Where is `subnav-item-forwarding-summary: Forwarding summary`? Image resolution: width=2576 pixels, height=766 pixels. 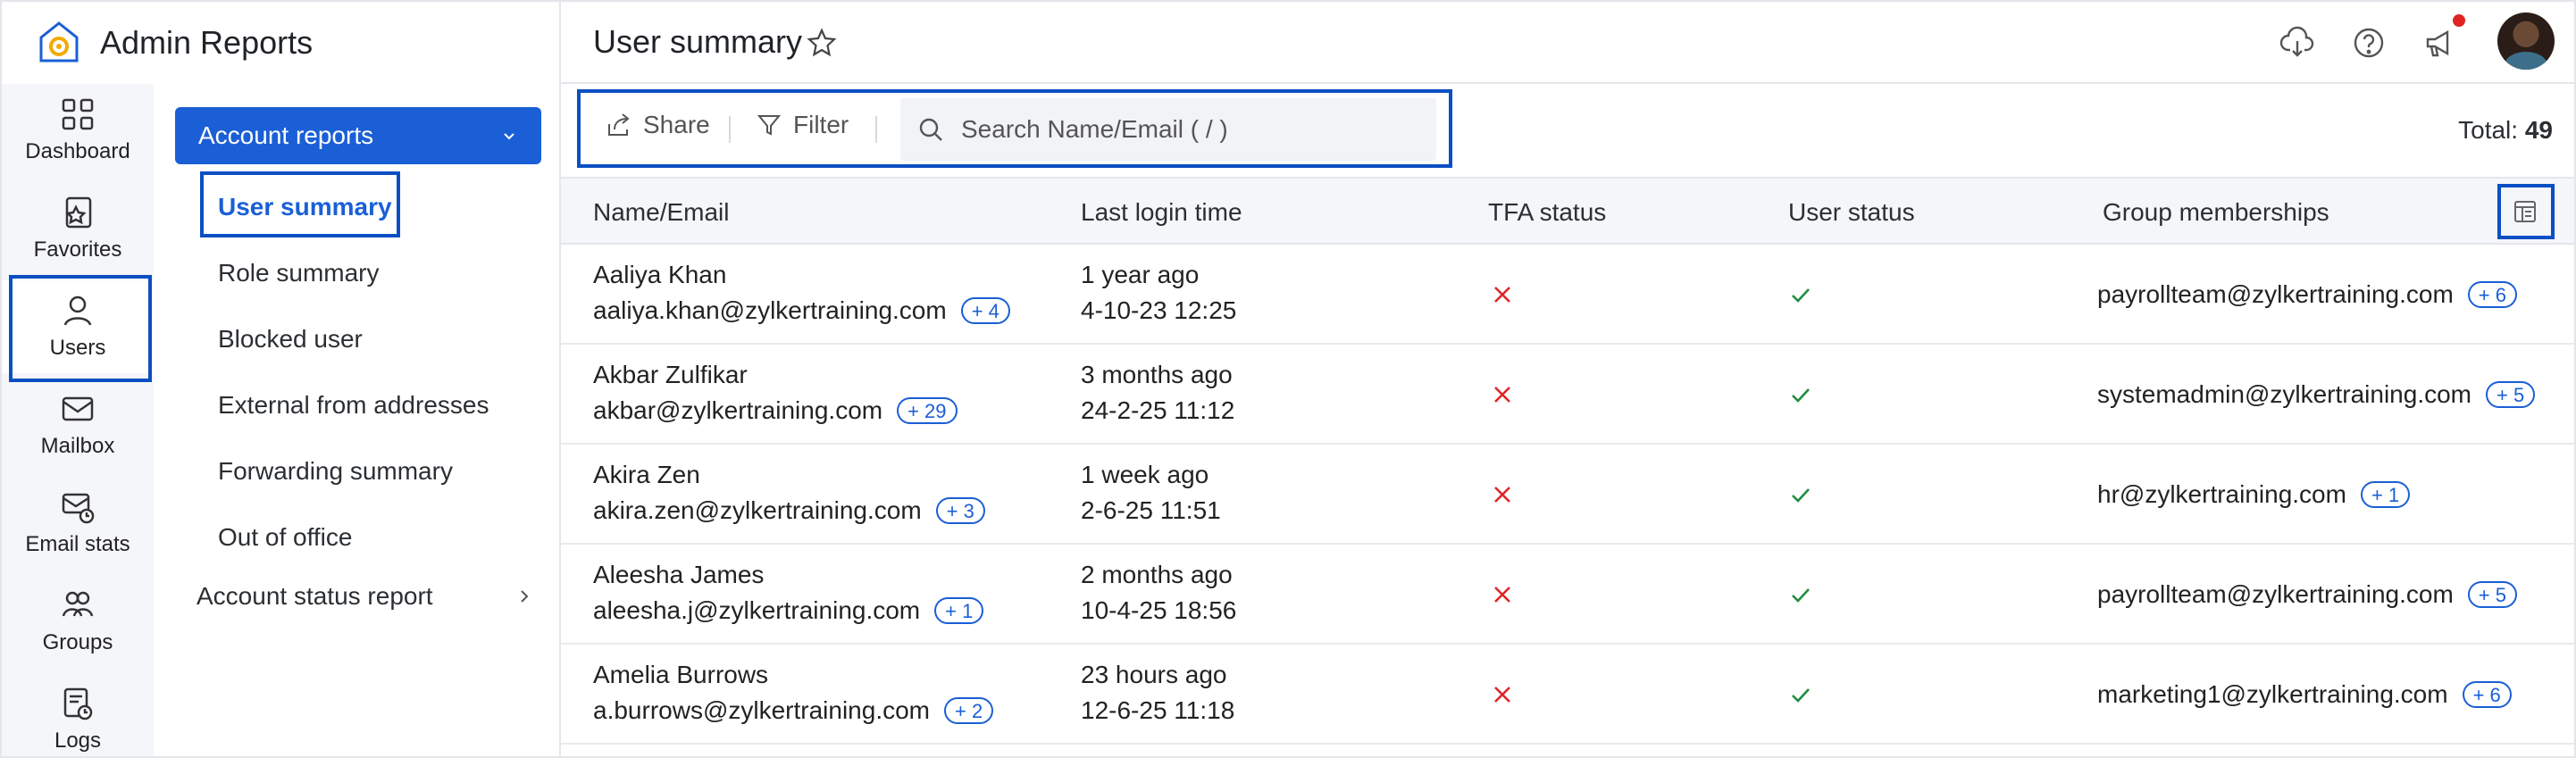
subnav-item-forwarding-summary: Forwarding summary is located at coordinates (336, 471).